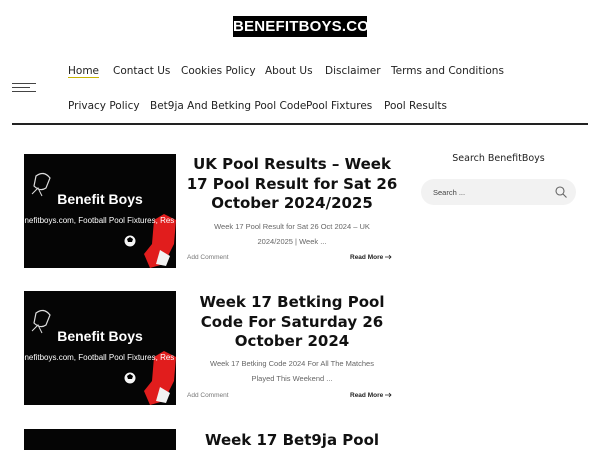  What do you see at coordinates (498, 158) in the screenshot?
I see `sidebar-search-title: Search BenefitBoys` at bounding box center [498, 158].